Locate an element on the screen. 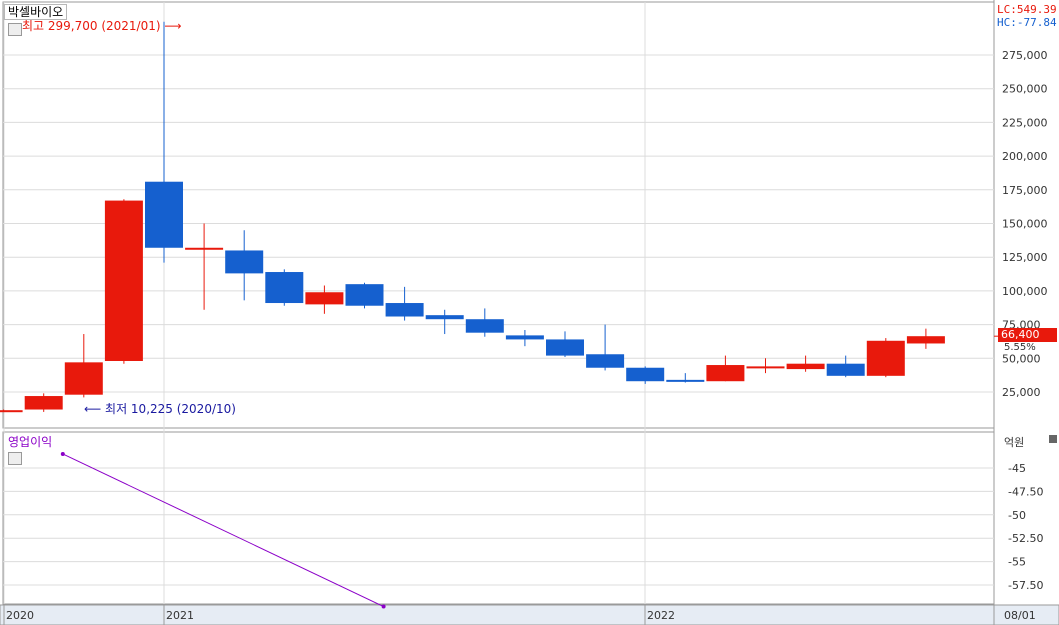 This screenshot has height=625, width=1059. price-tick-label: 275,000 is located at coordinates (1025, 55).